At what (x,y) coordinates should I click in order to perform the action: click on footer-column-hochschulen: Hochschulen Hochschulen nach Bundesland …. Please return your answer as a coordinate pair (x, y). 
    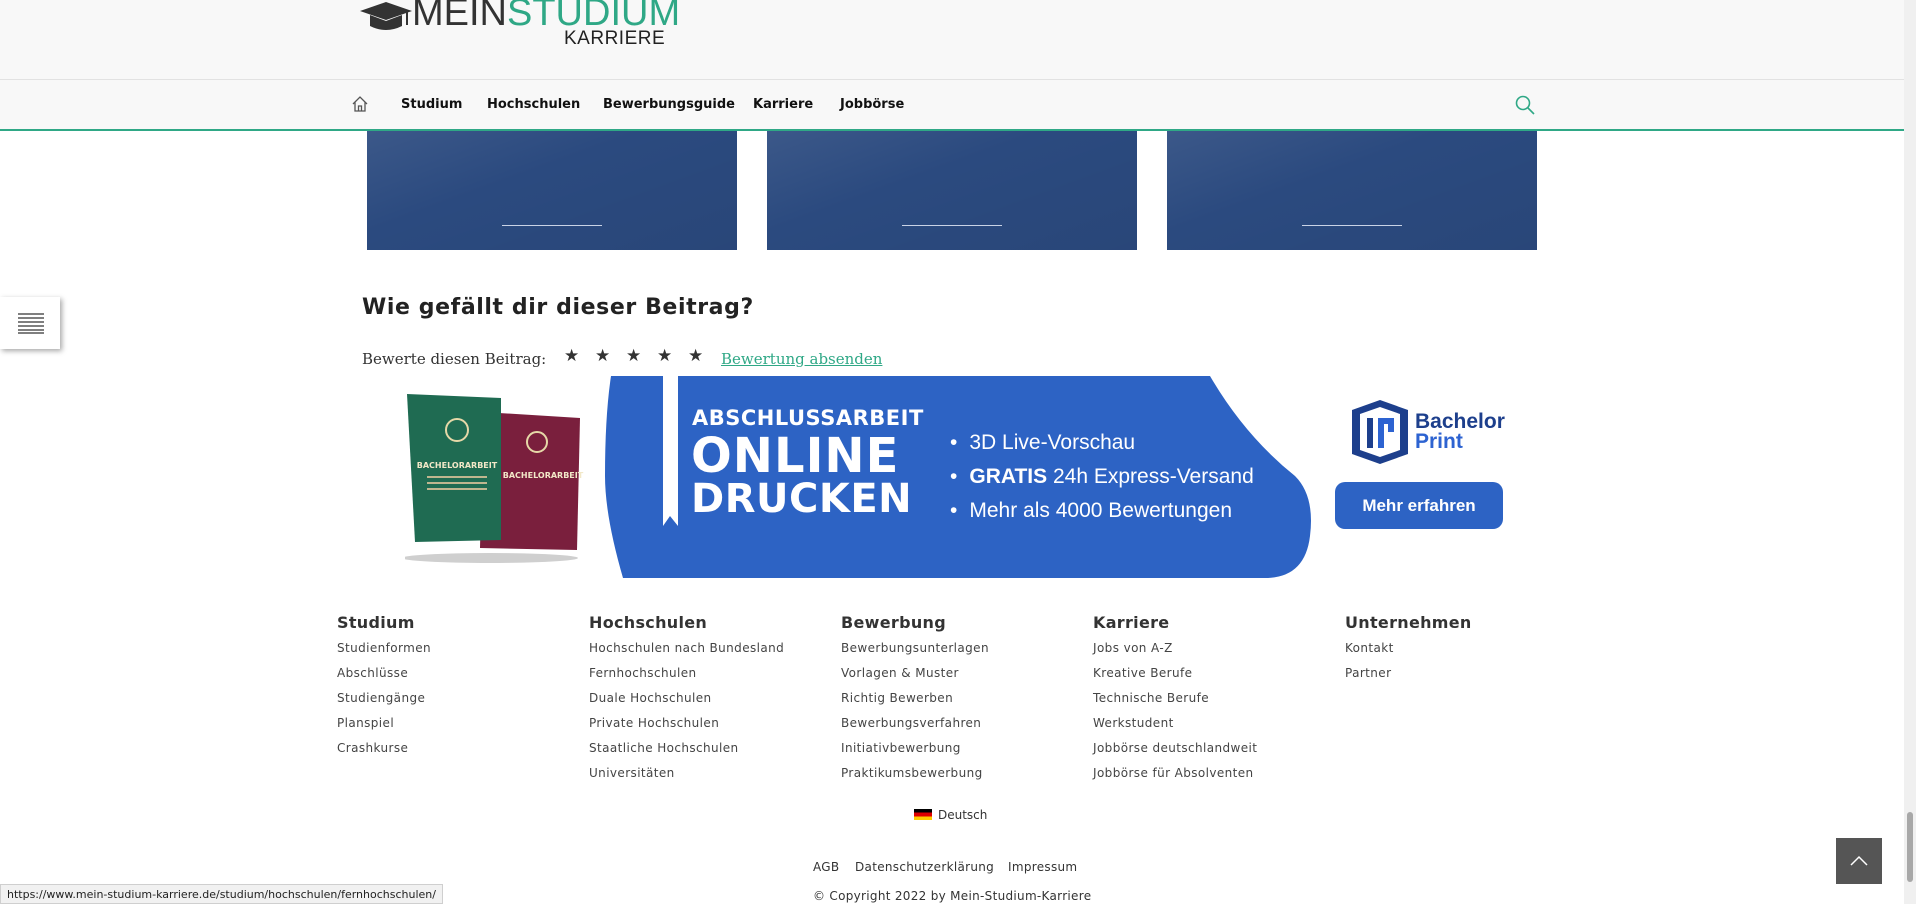
    Looking at the image, I should click on (686, 702).